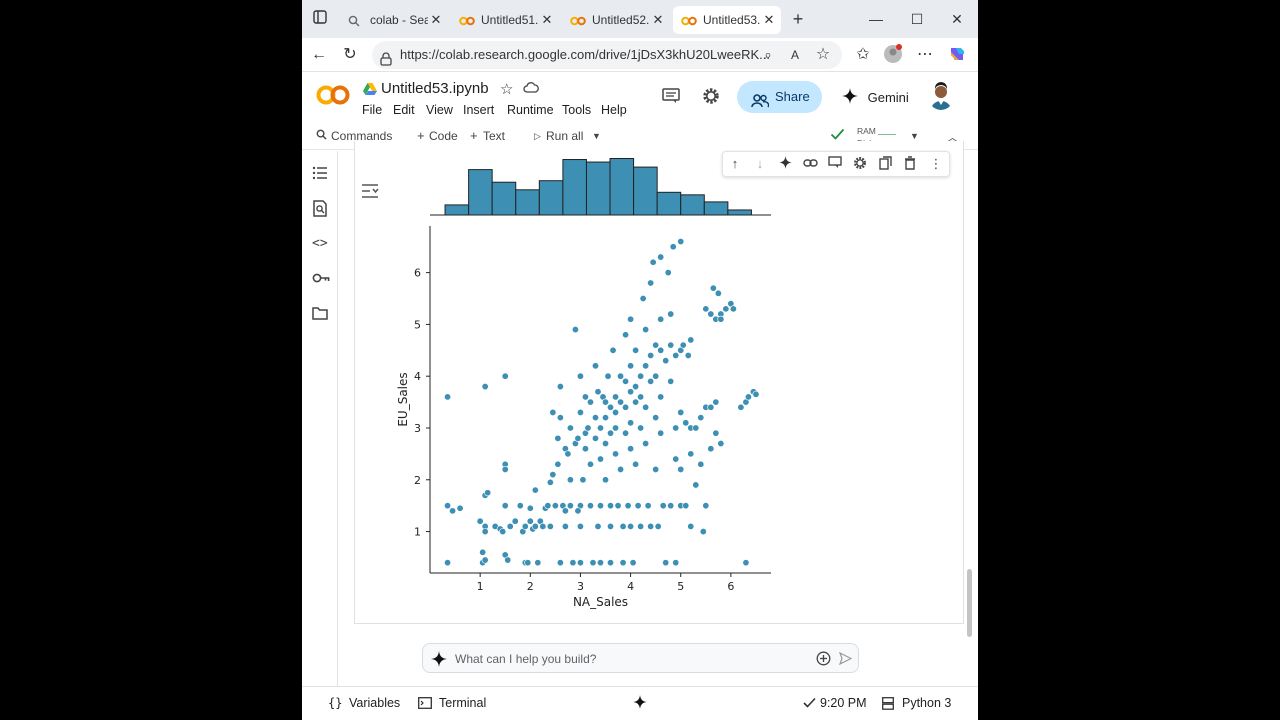  Describe the element at coordinates (941, 96) in the screenshot. I see `user-avatar` at that location.